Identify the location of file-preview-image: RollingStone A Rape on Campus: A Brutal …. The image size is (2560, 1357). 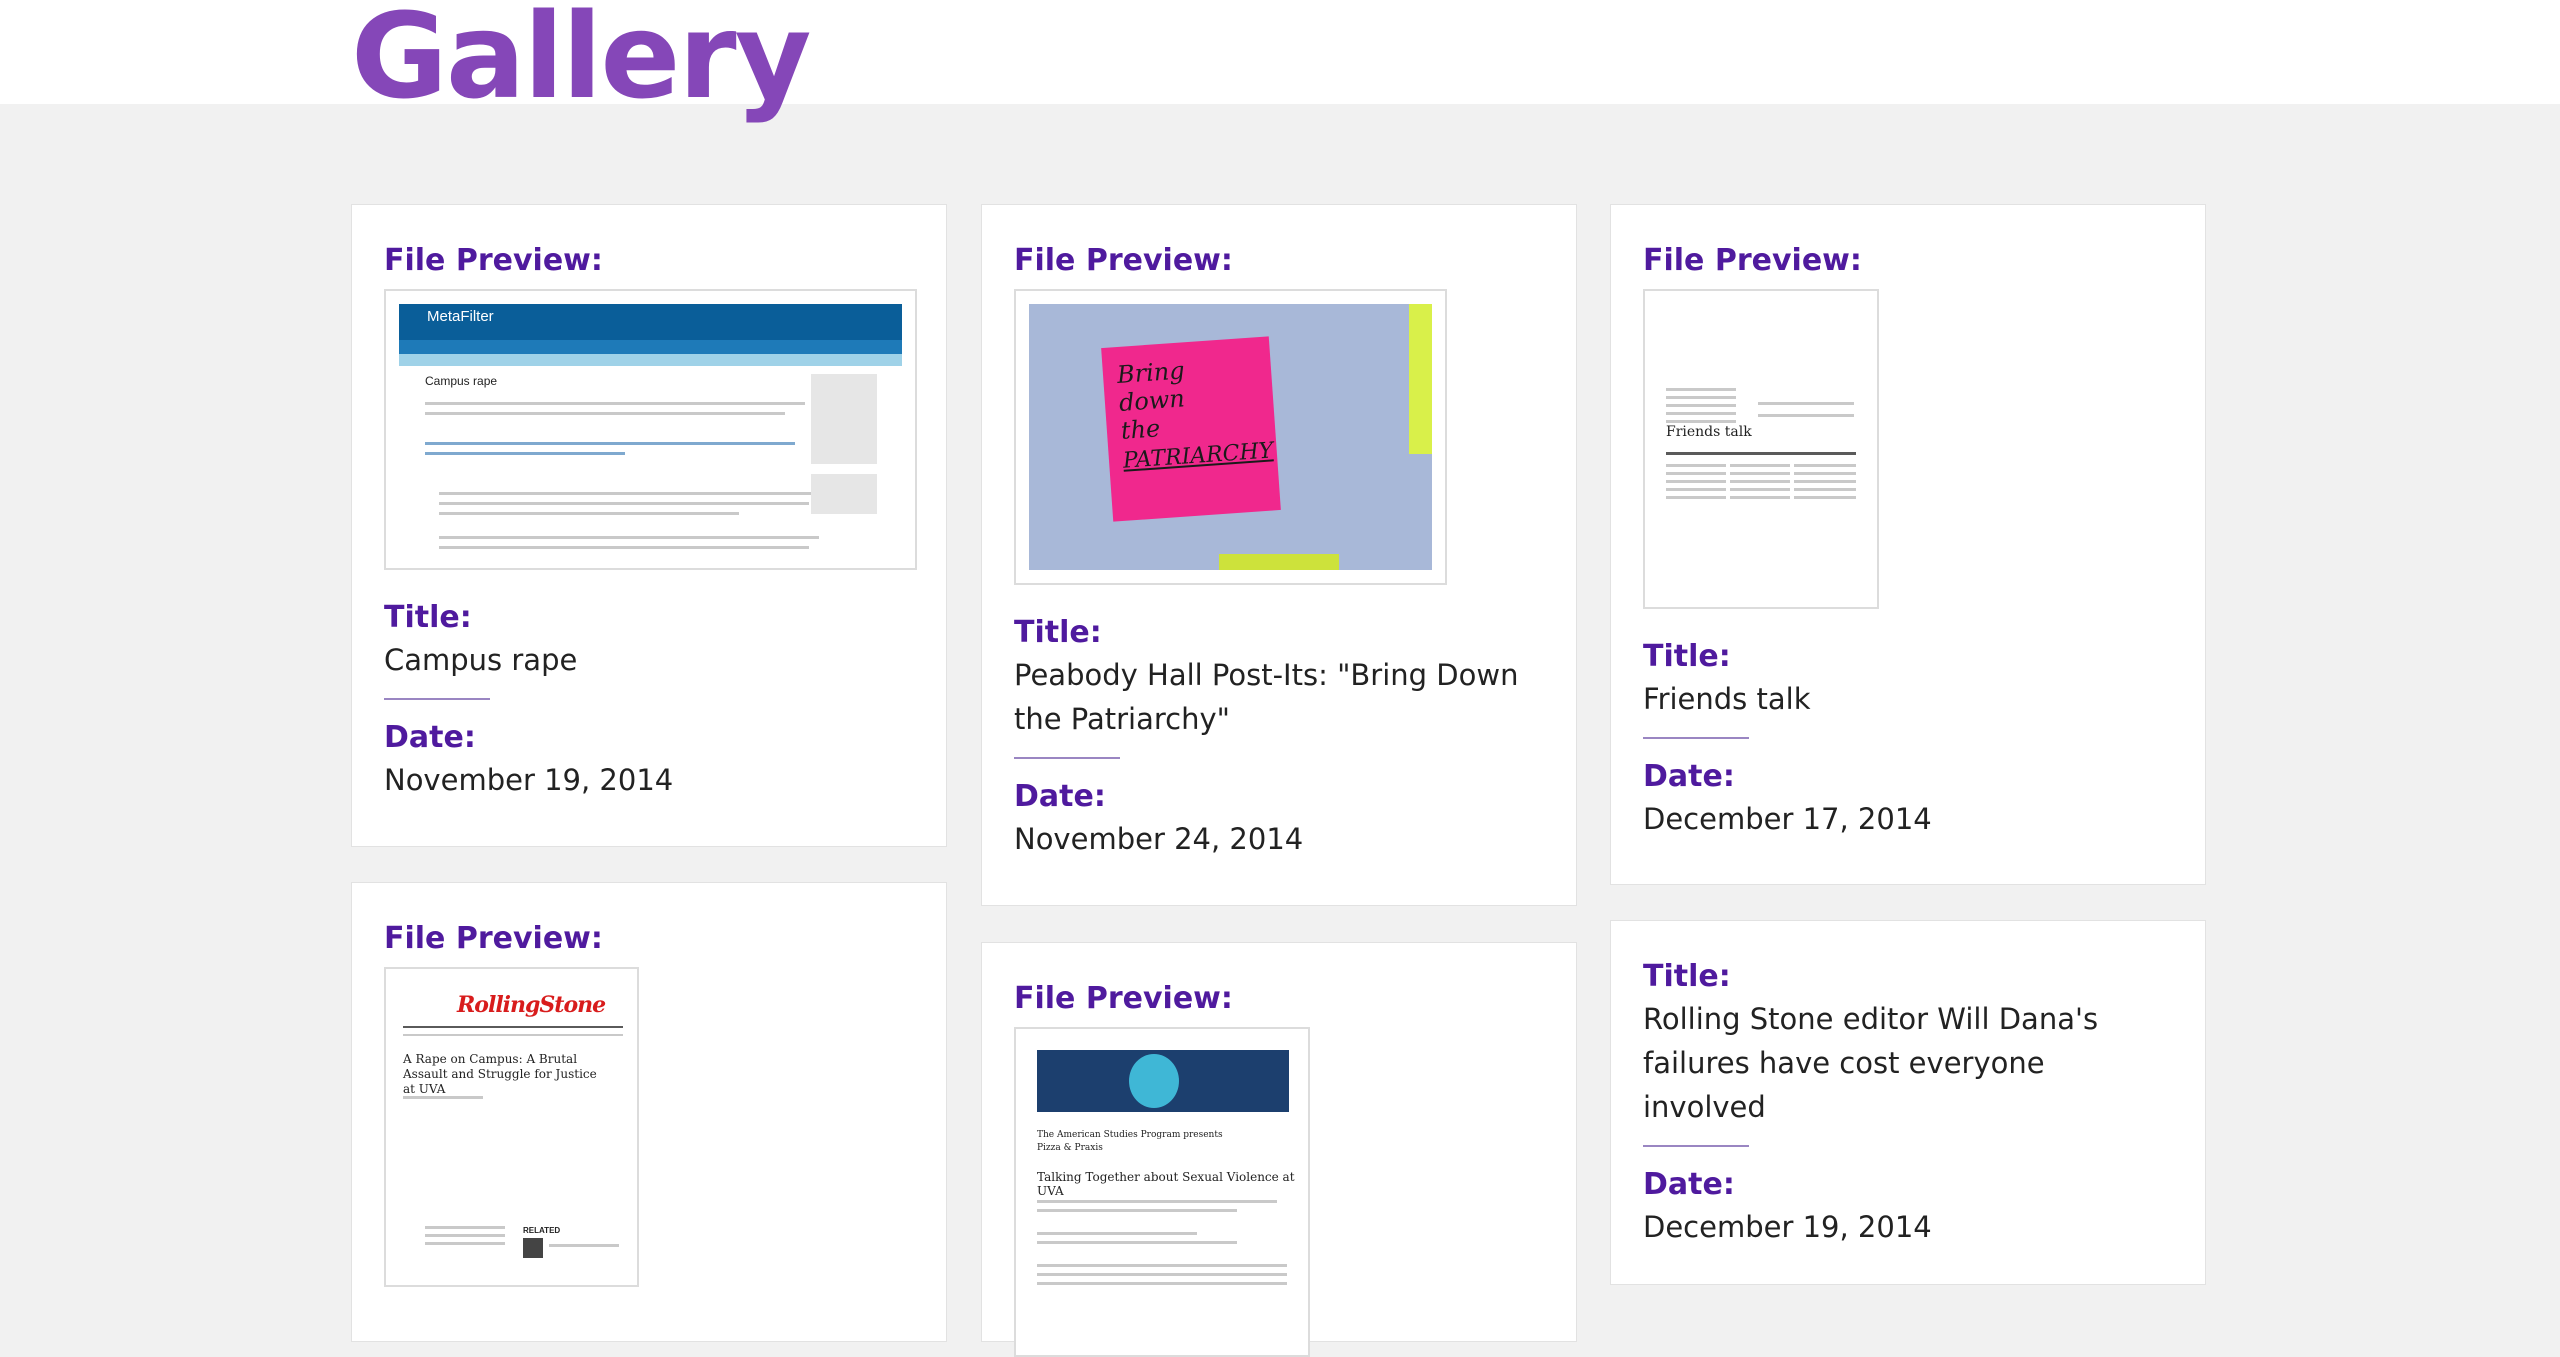
(511, 1127).